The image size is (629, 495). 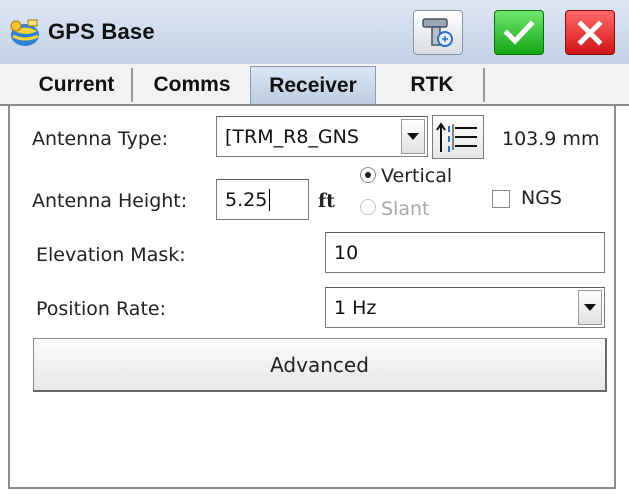 I want to click on antenna-offset-value: 103.9 mm, so click(x=551, y=139).